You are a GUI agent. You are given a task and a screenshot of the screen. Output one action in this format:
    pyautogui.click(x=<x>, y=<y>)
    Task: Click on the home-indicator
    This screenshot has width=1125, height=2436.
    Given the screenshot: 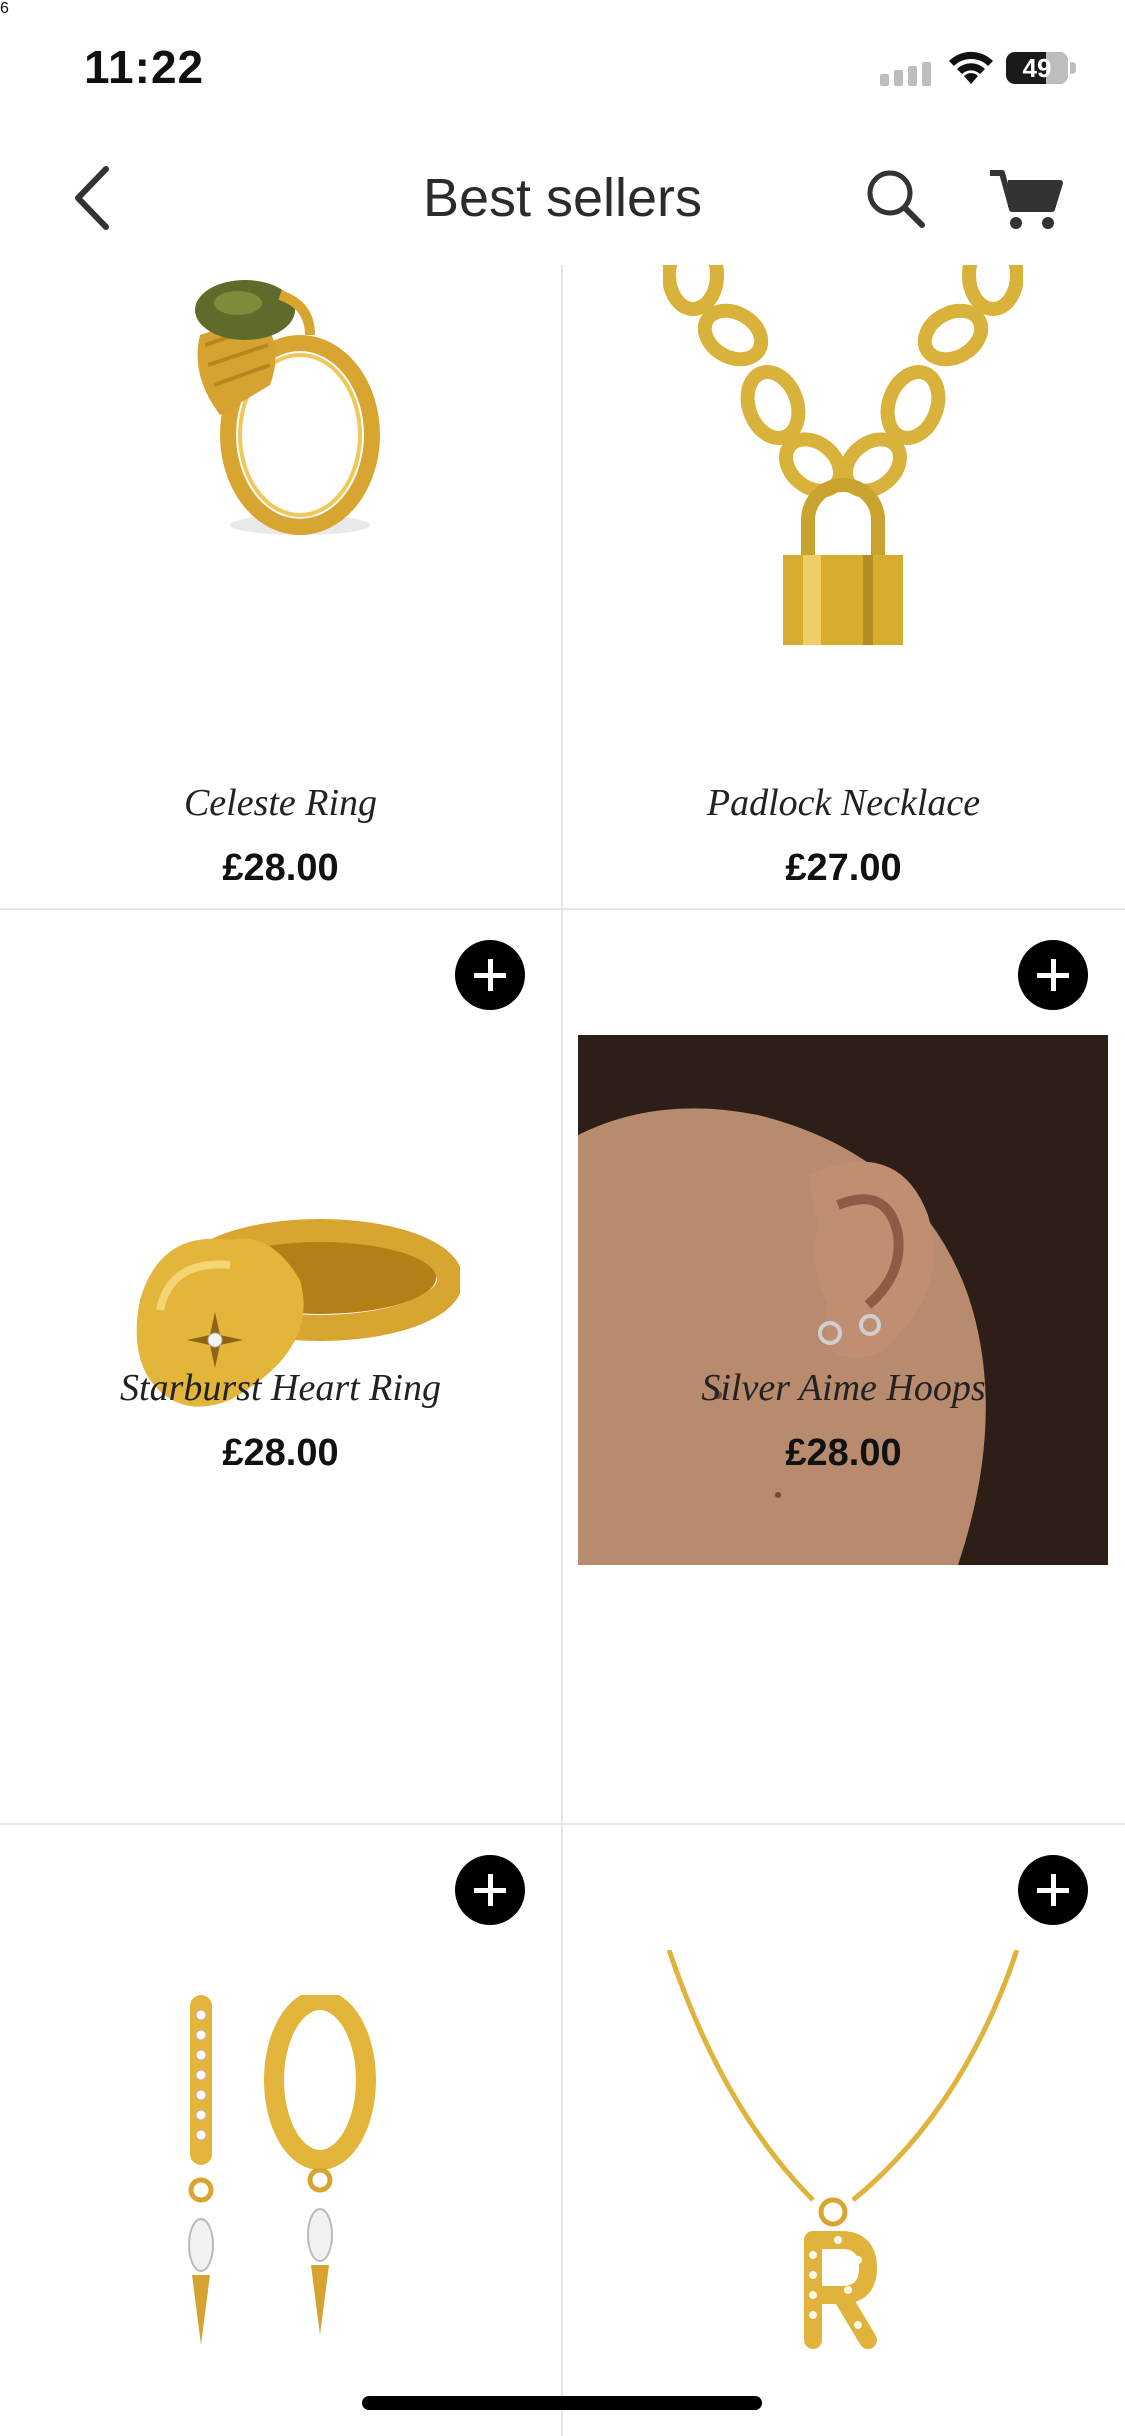 What is the action you would take?
    pyautogui.click(x=562, y=2403)
    